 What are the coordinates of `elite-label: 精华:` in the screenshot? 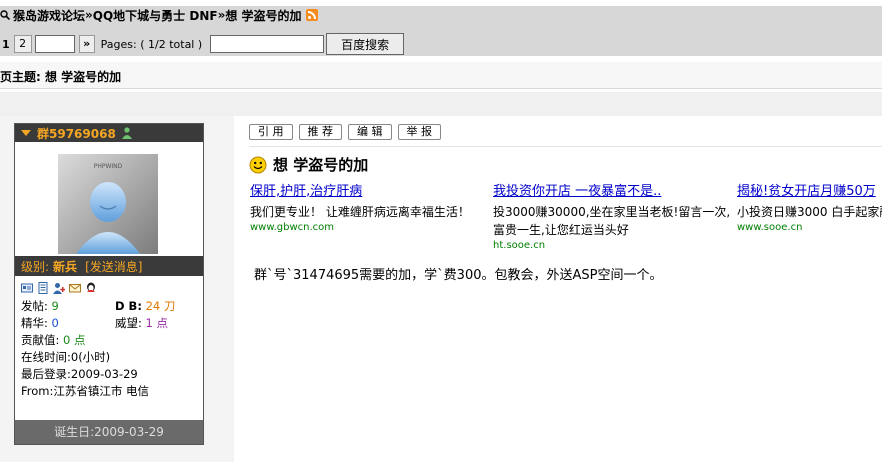 It's located at (34, 323).